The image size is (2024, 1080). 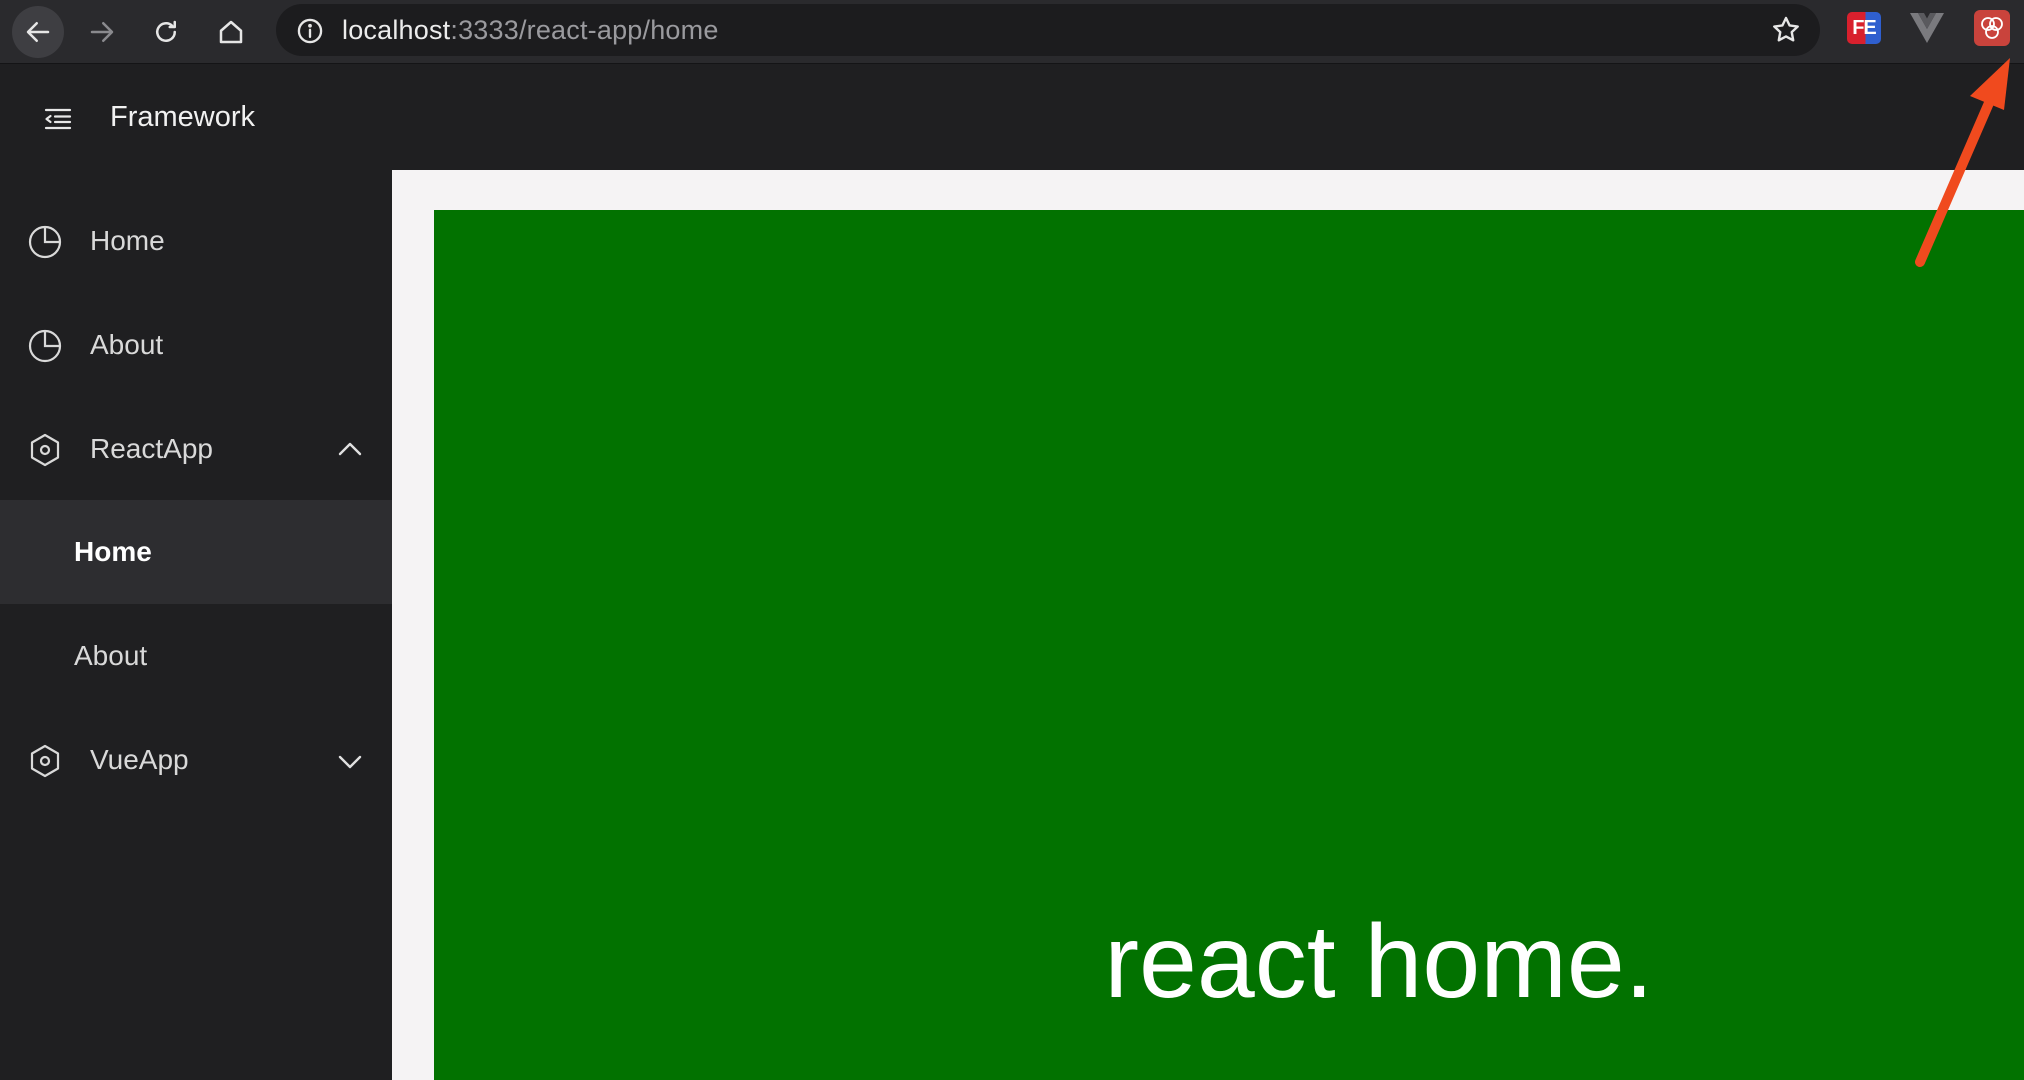 I want to click on chevron-down-icon, so click(x=350, y=762).